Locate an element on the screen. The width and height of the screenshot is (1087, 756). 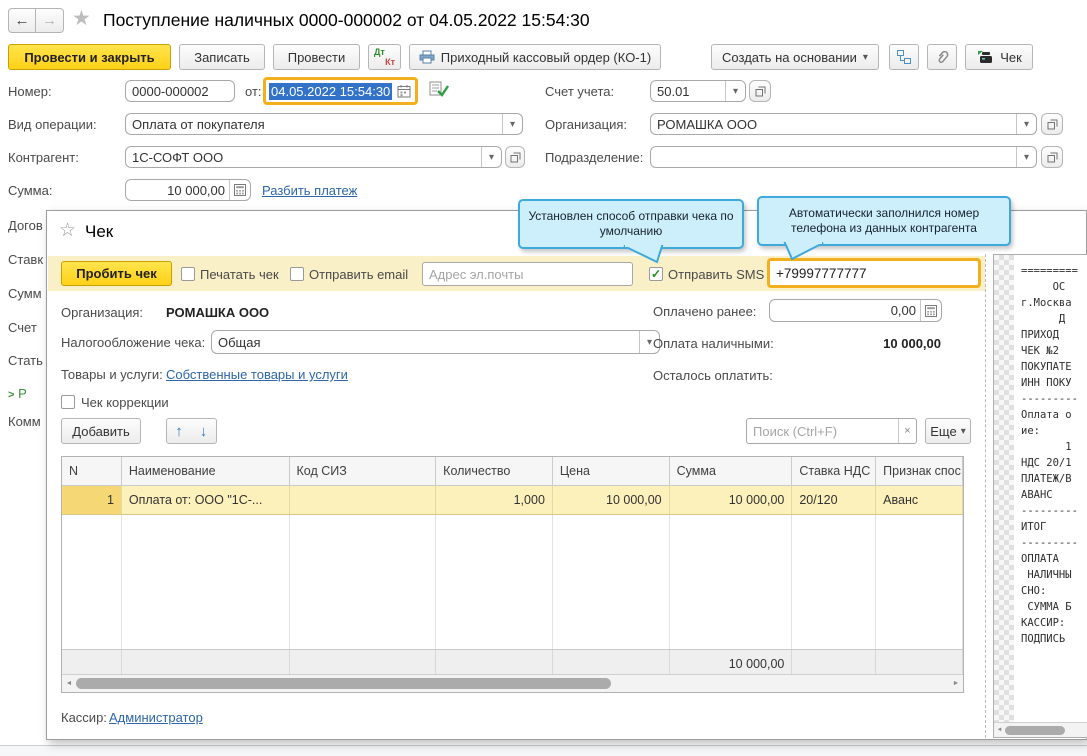
organization-open-button is located at coordinates (1052, 124).